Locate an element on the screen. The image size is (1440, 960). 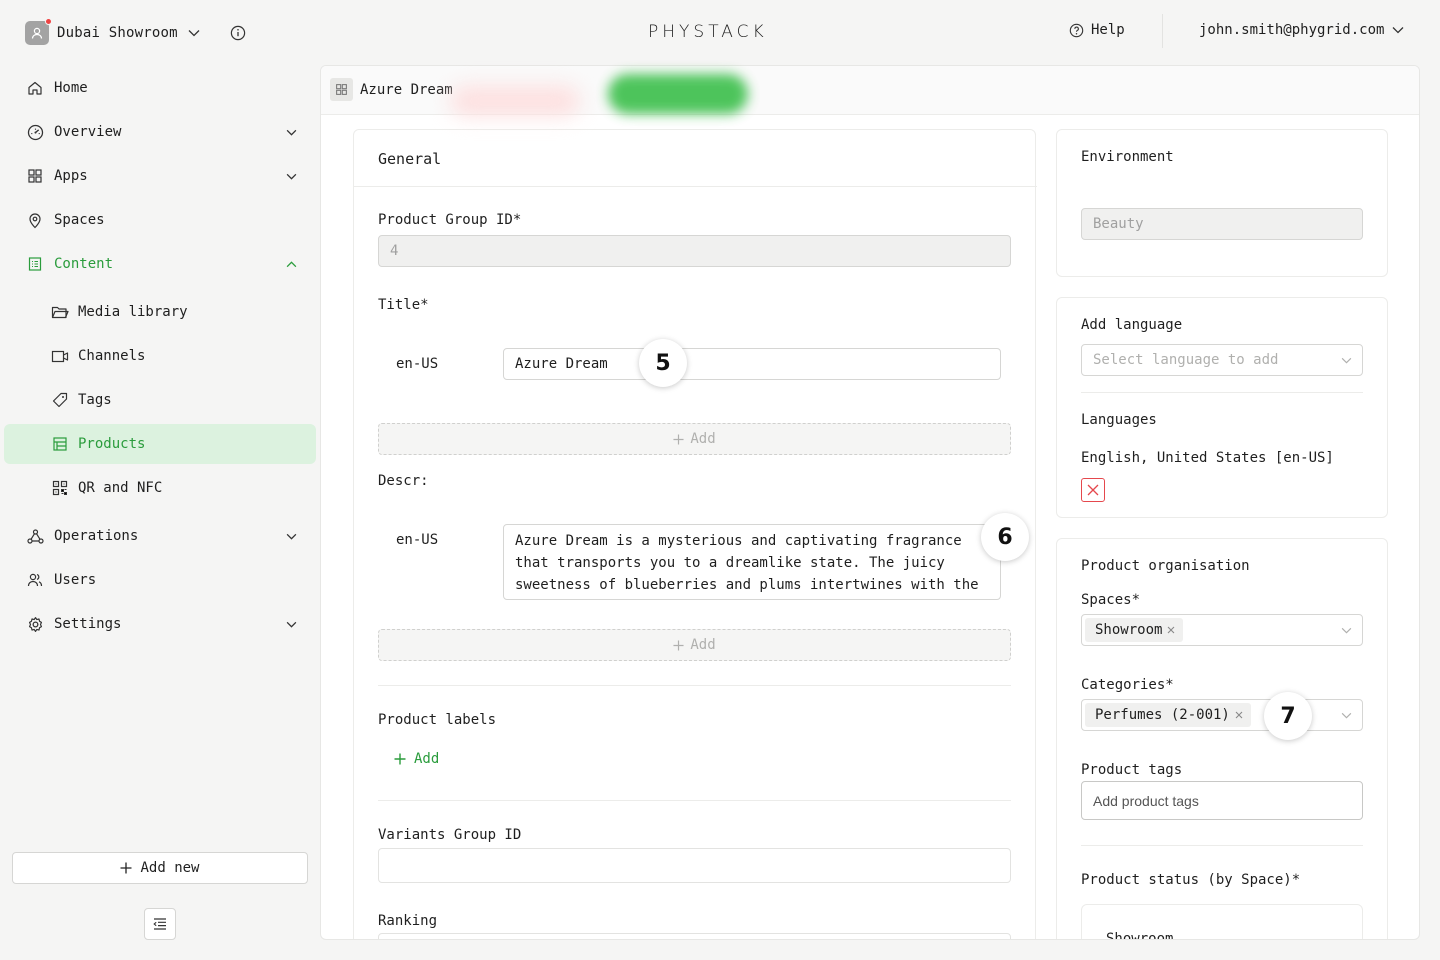
spaces-label: Spaces* is located at coordinates (1111, 600).